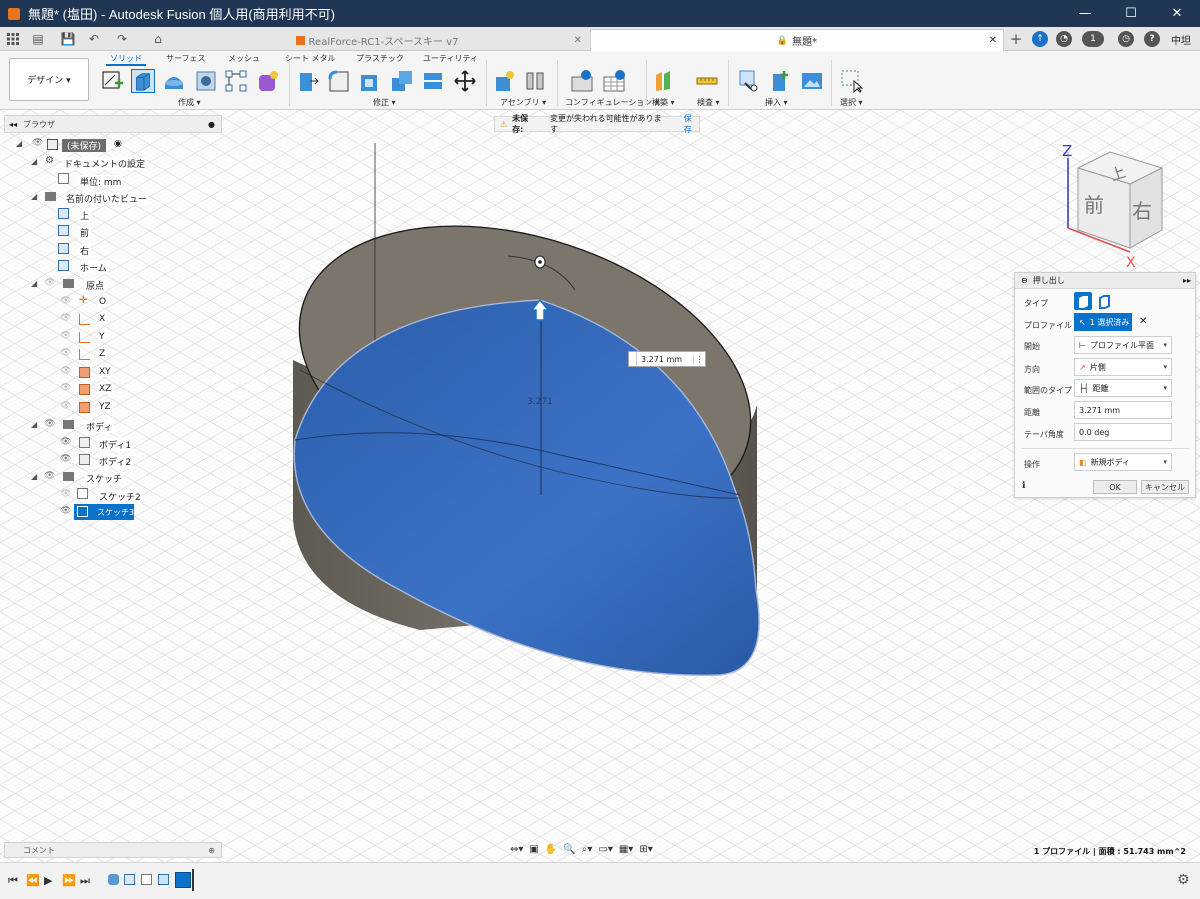  I want to click on go-to-start-icon: ⏮, so click(13, 881).